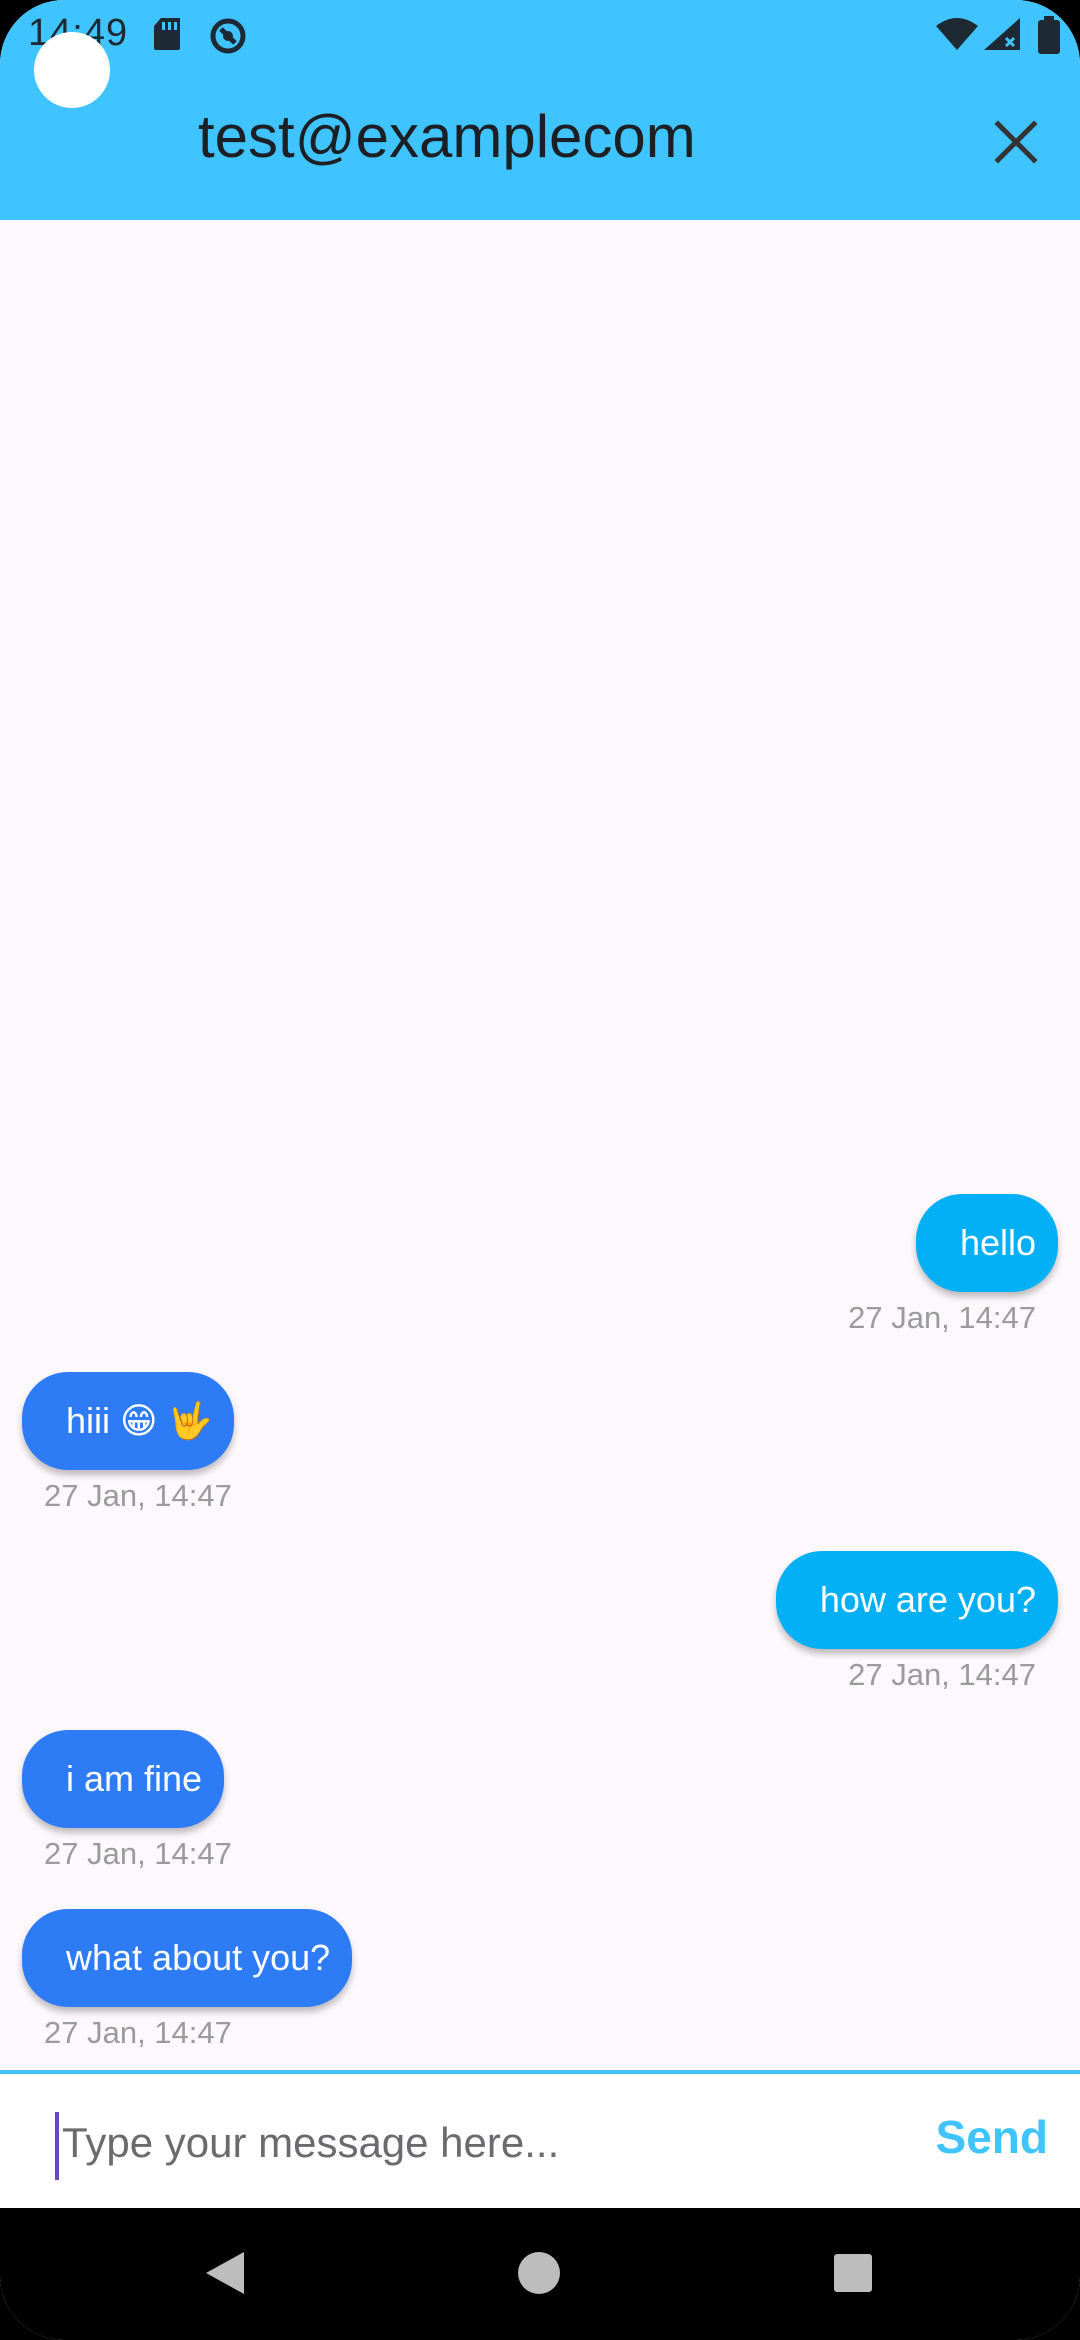 The image size is (1080, 2340). What do you see at coordinates (447, 136) in the screenshot?
I see `chat-title: test@examplecom` at bounding box center [447, 136].